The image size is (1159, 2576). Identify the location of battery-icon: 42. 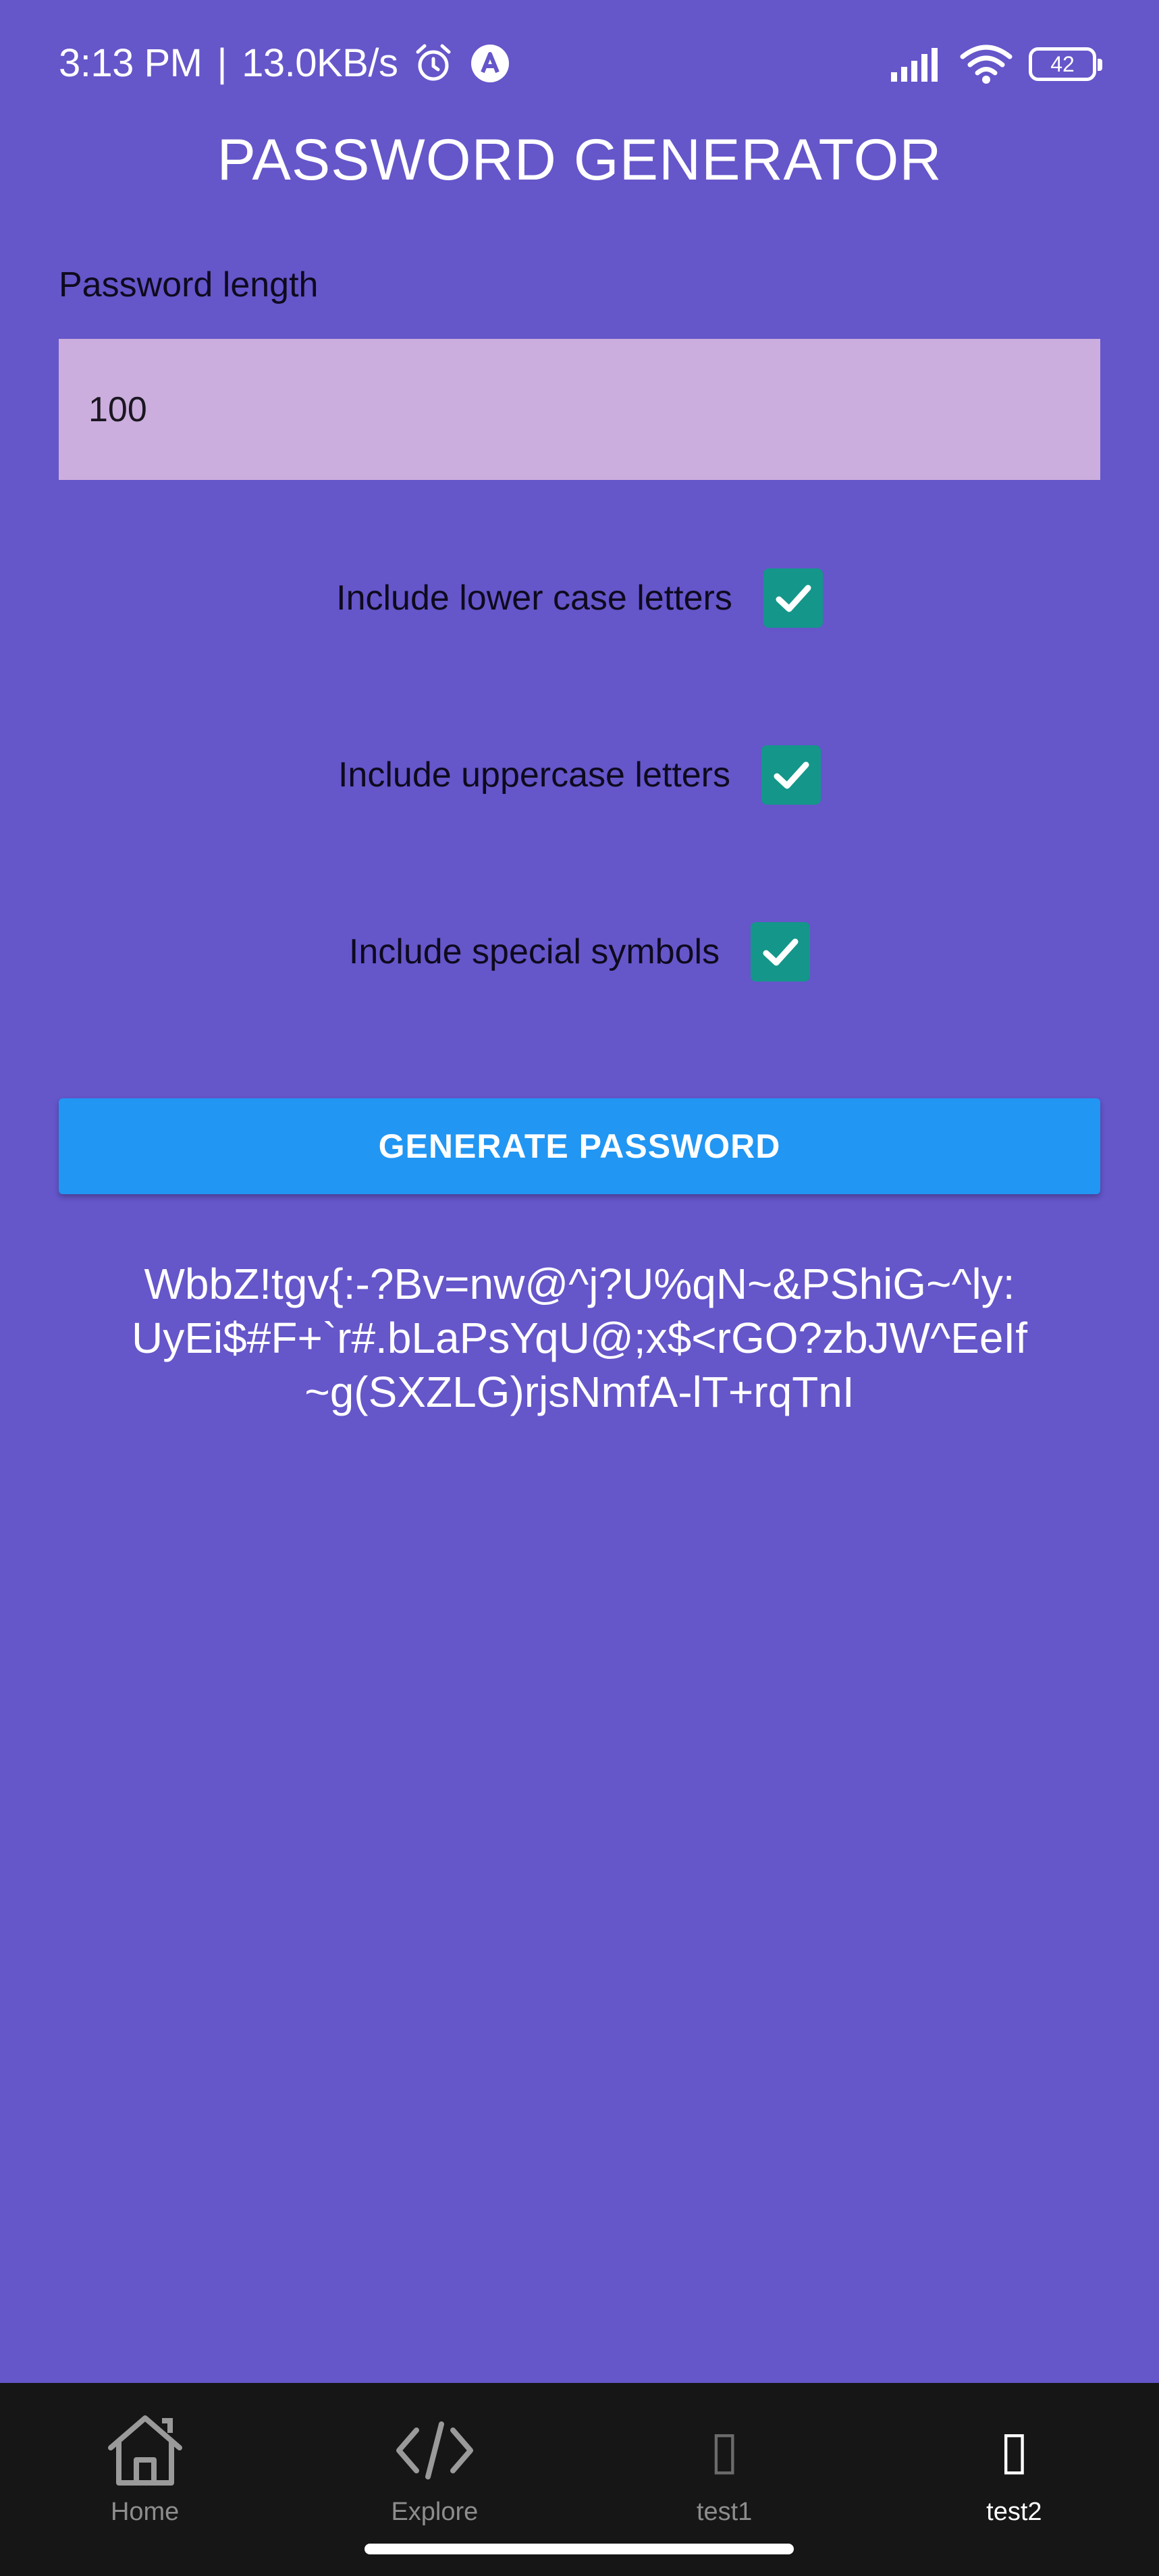
(1065, 64).